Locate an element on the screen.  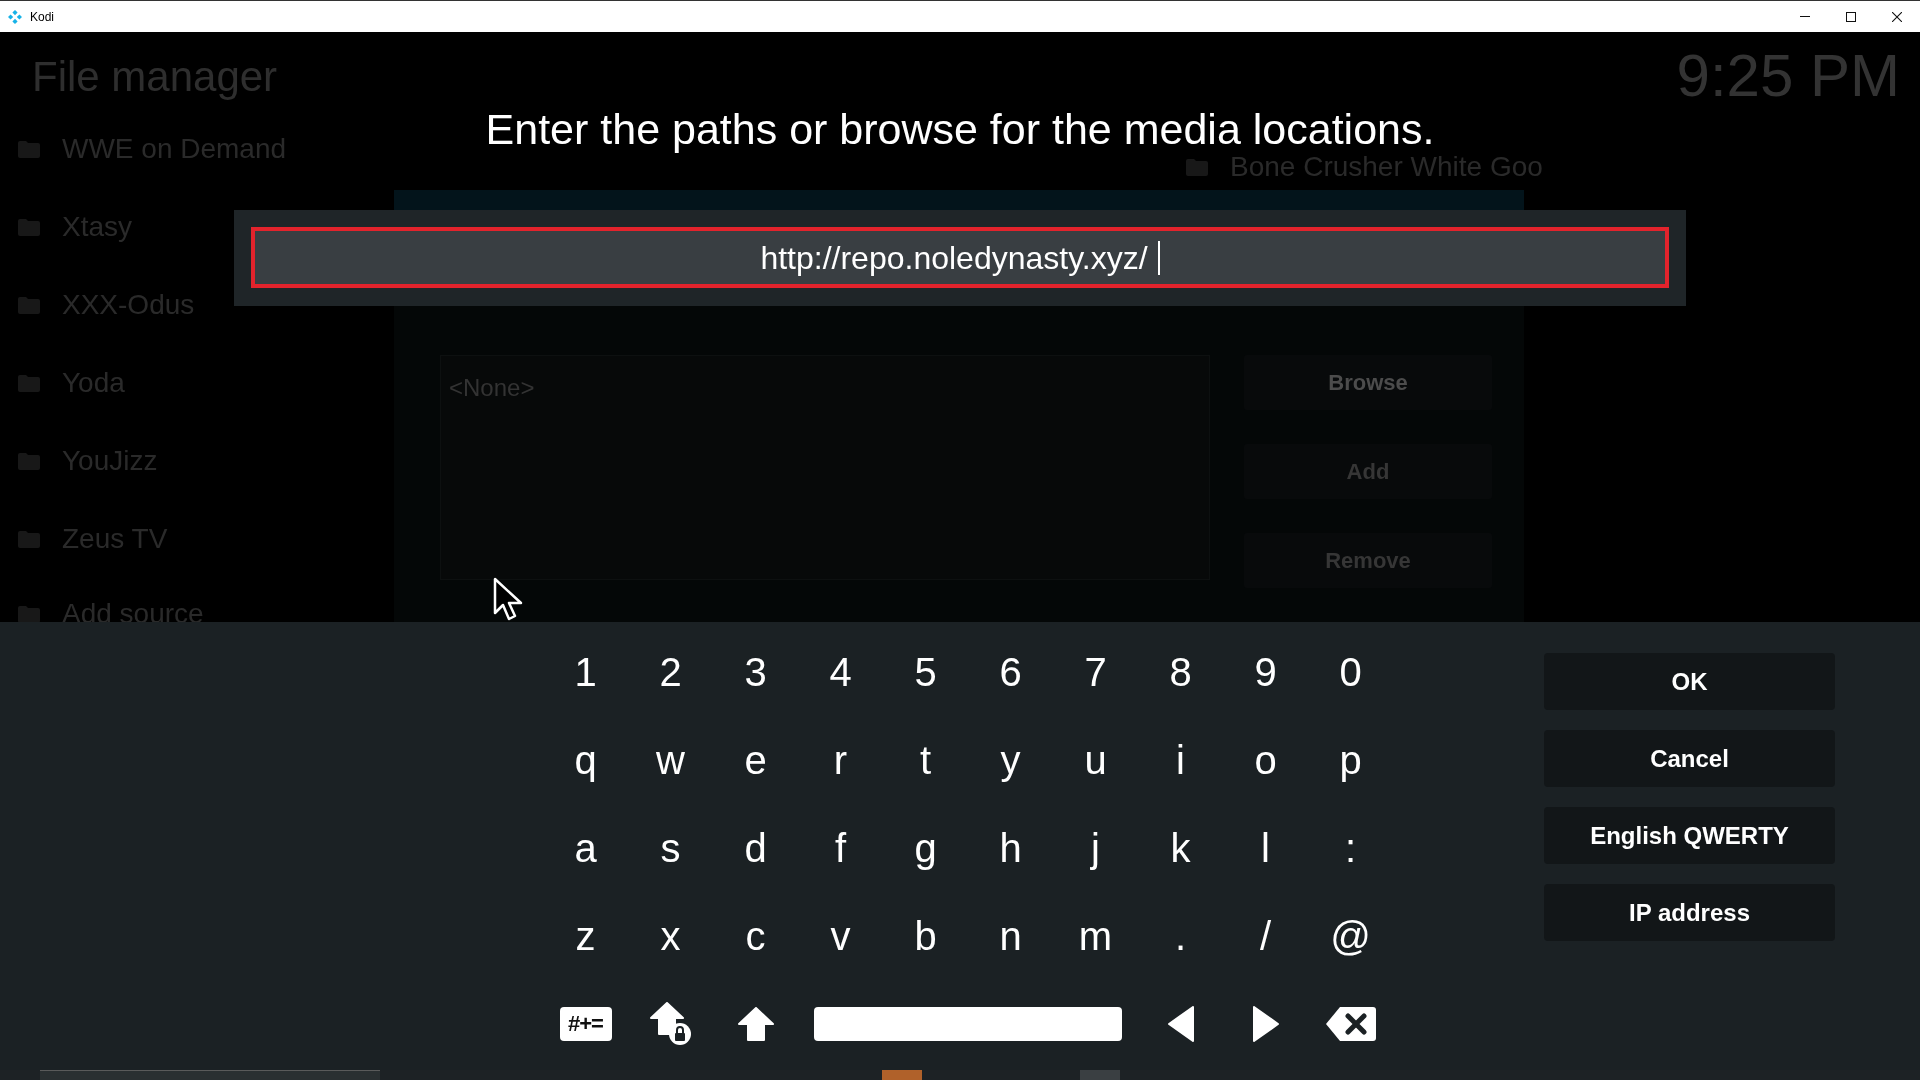
text-caret-icon is located at coordinates (1158, 257).